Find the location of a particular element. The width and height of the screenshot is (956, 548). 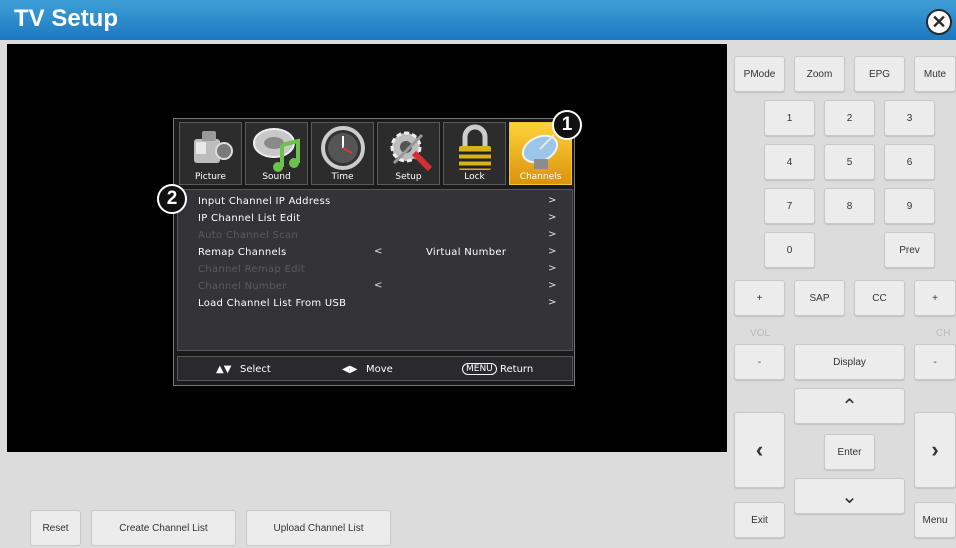

digit-1-button: 1 is located at coordinates (789, 118).